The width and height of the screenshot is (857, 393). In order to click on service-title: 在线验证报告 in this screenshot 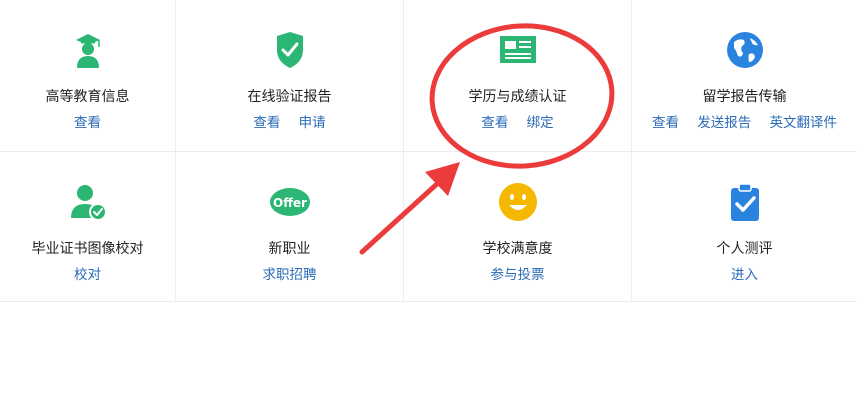, I will do `click(289, 97)`.